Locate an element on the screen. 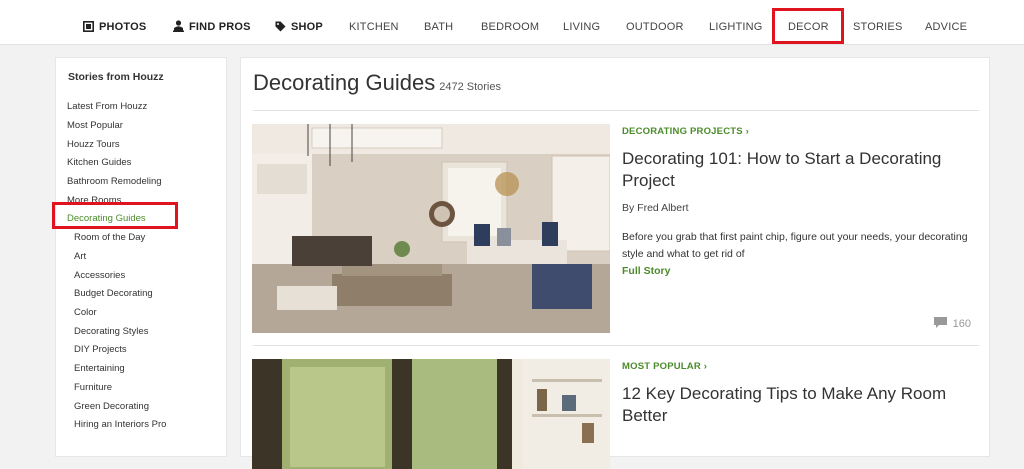 This screenshot has height=469, width=1024. story-1-comments: 160 is located at coordinates (952, 323).